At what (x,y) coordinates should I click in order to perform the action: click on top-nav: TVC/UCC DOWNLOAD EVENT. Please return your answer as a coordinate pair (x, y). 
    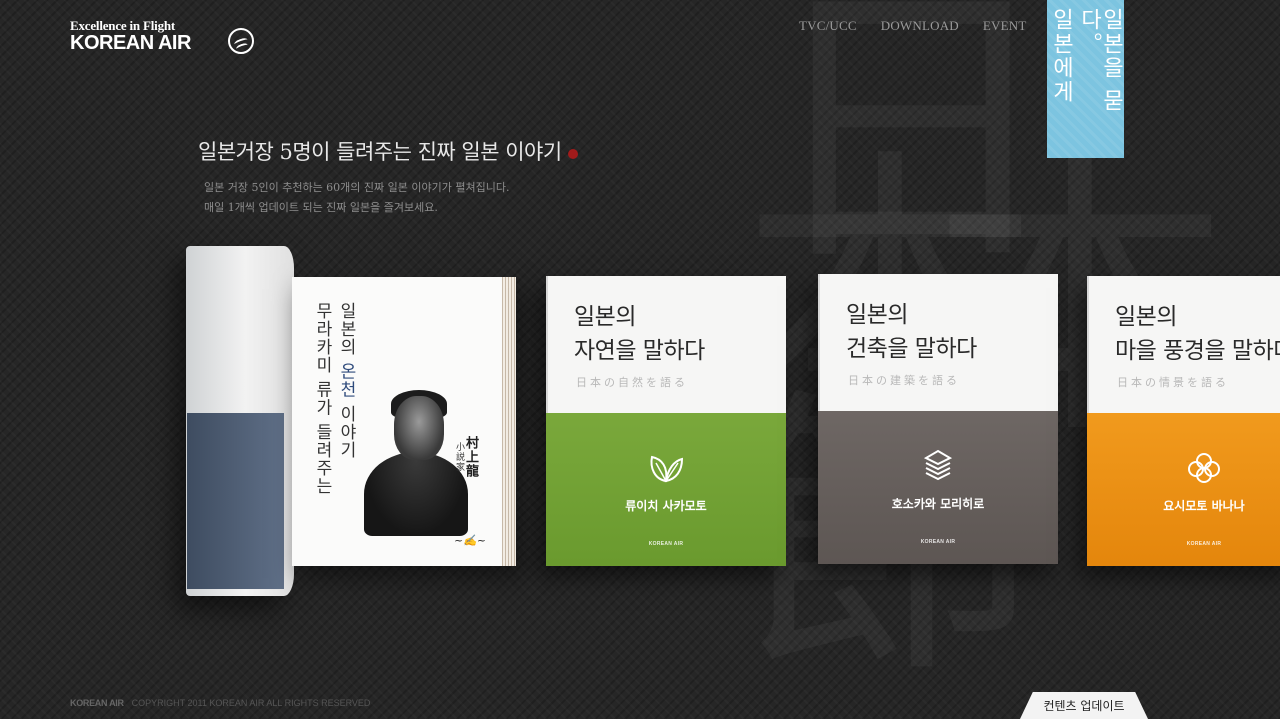
    Looking at the image, I should click on (913, 26).